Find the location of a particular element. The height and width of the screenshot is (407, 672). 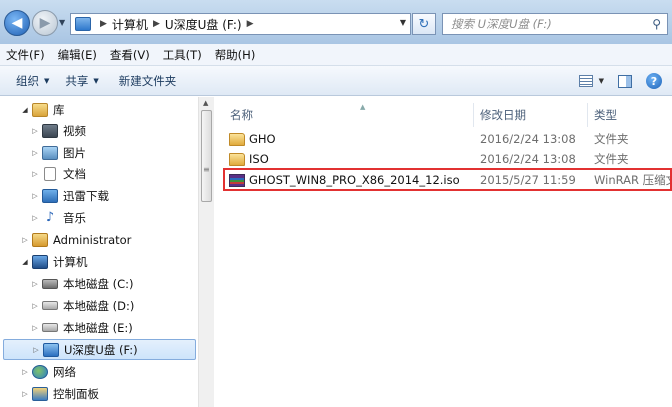

xunlei-icon is located at coordinates (50, 195).